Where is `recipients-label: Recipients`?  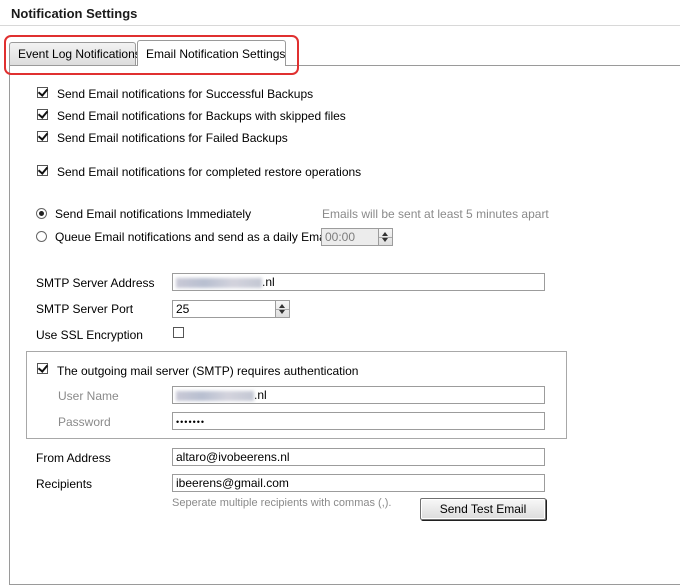
recipients-label: Recipients is located at coordinates (64, 484).